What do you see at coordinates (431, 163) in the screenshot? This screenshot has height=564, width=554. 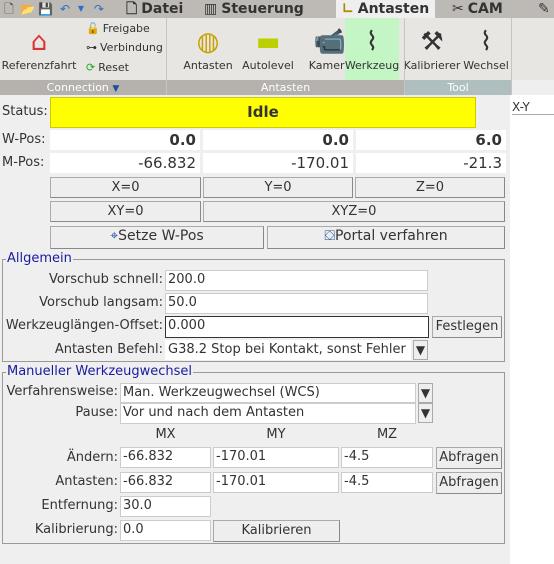 I see `mpos-z: -21.3` at bounding box center [431, 163].